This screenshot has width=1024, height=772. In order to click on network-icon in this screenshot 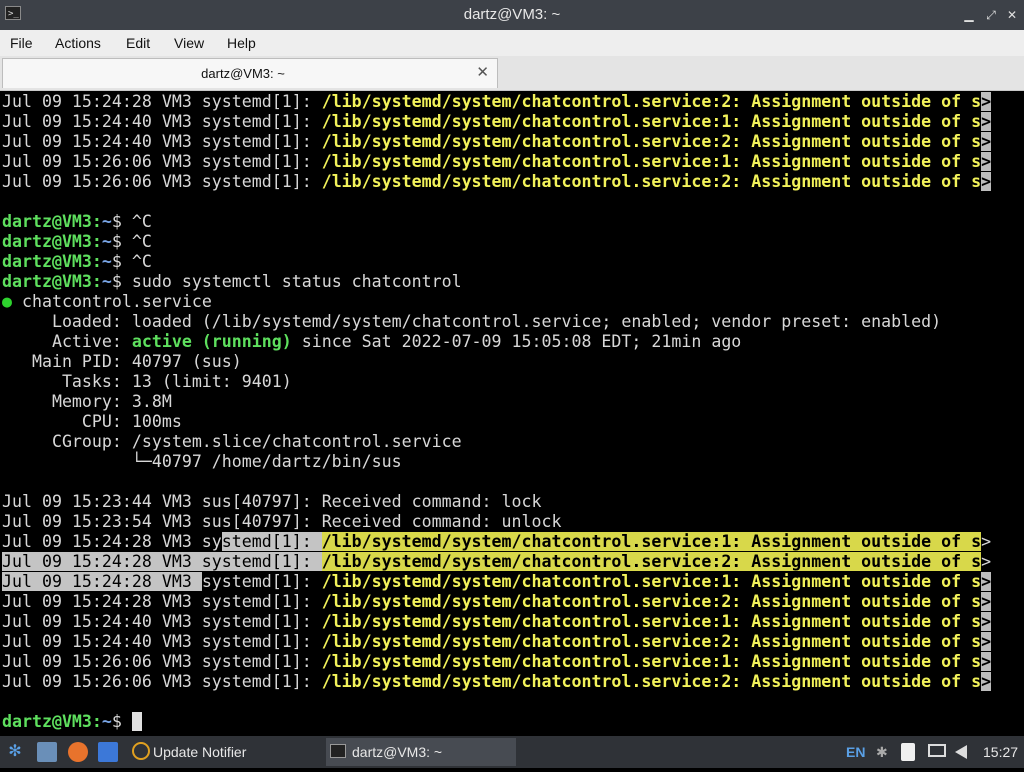, I will do `click(938, 752)`.